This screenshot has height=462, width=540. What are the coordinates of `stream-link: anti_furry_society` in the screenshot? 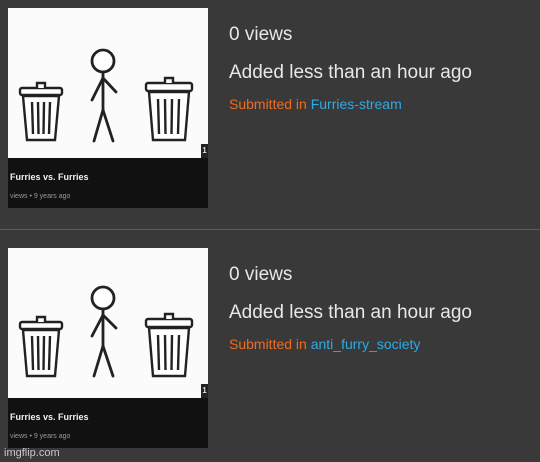 It's located at (366, 344).